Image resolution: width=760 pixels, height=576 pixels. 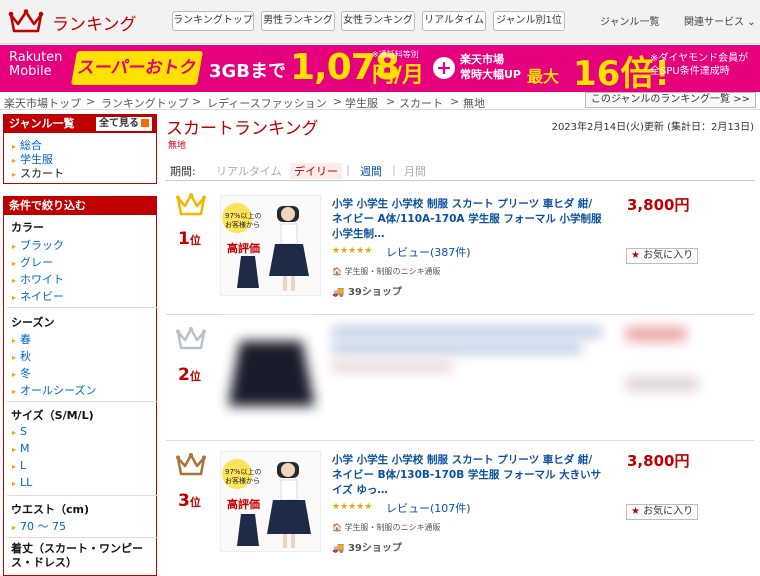 I want to click on breadcrumb-item: 楽天市場トップ, so click(x=42, y=103).